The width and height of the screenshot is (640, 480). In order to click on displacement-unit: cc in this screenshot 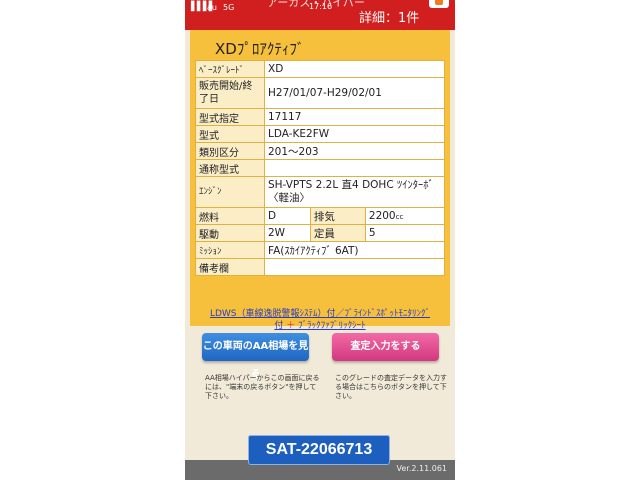, I will do `click(399, 217)`.